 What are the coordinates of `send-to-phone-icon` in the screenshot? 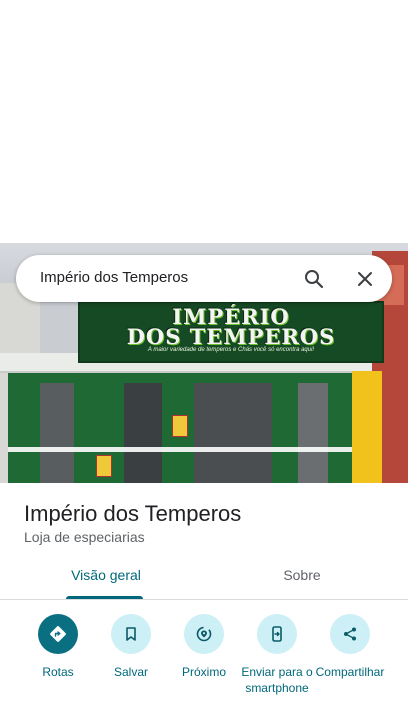 It's located at (277, 634).